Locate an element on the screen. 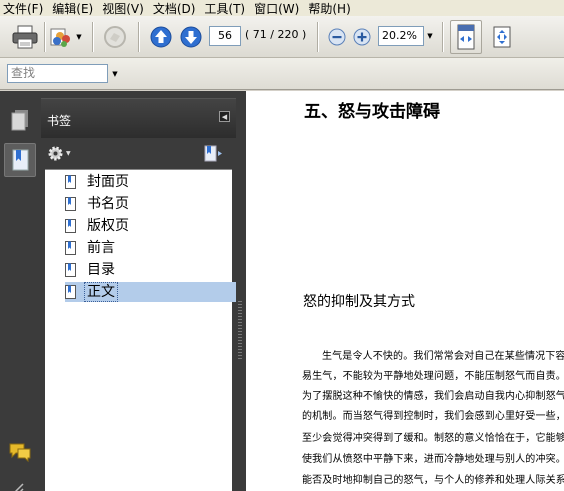 The width and height of the screenshot is (564, 491). next-page-button is located at coordinates (191, 37).